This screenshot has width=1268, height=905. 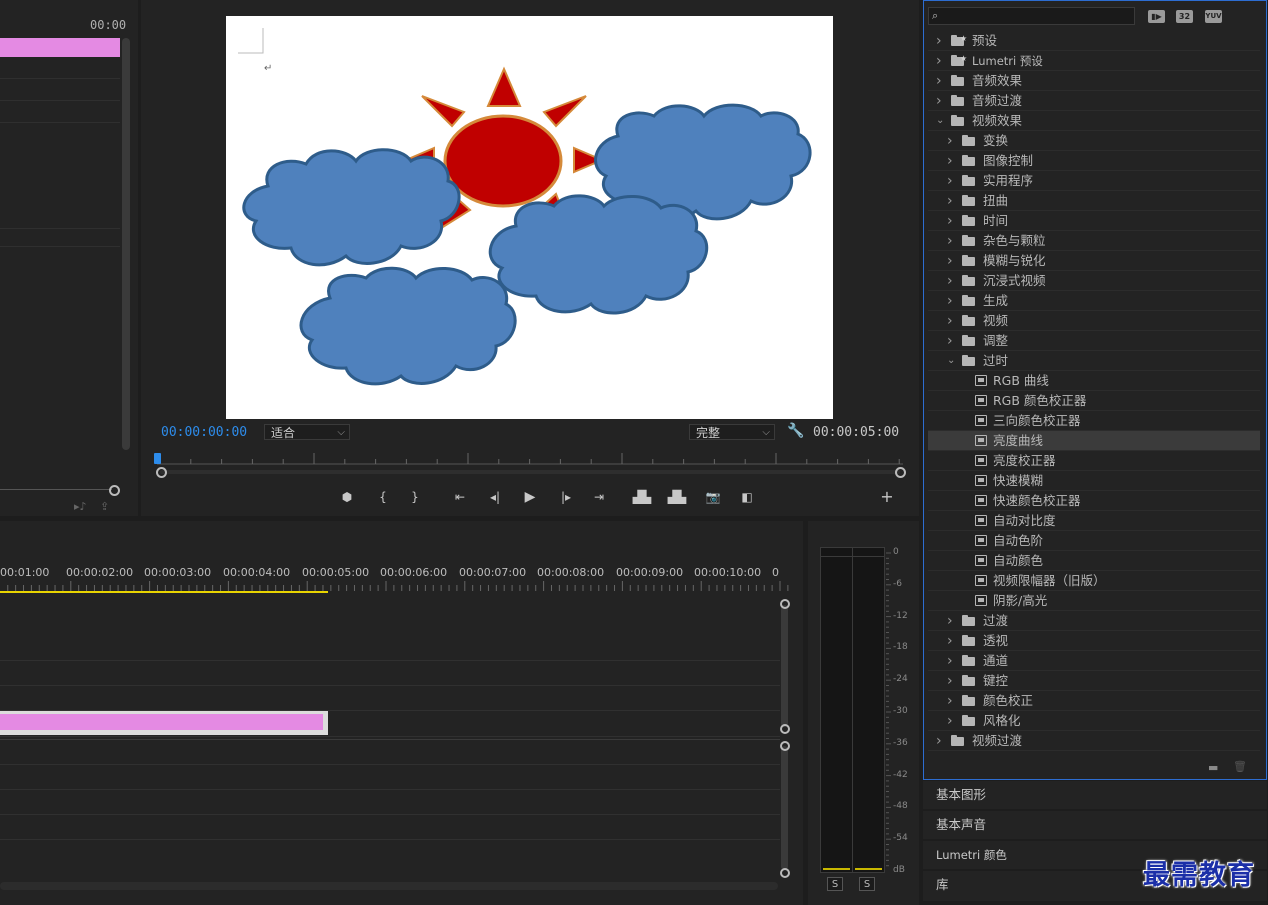 What do you see at coordinates (1094, 201) in the screenshot?
I see `effects-tree-item: › 扭曲` at bounding box center [1094, 201].